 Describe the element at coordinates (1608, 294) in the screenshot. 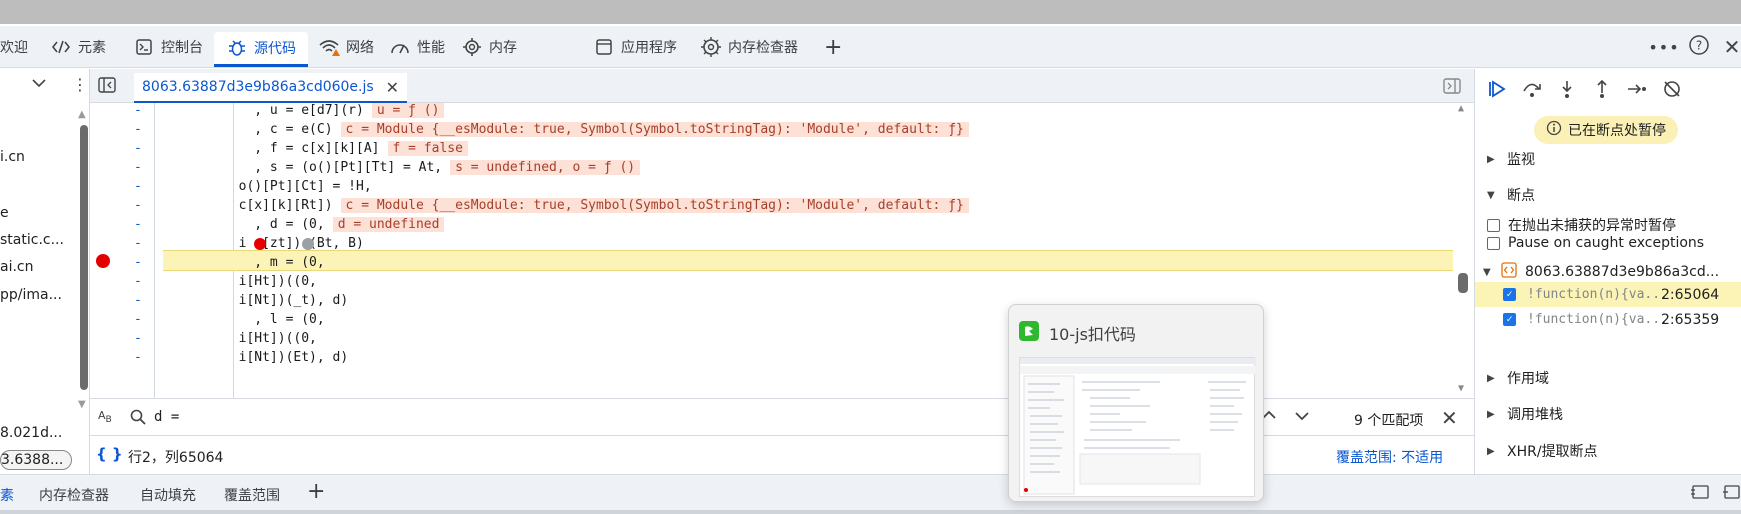

I see `breakpoint-item-active: ✓ !function(n){va... 2:65064` at that location.